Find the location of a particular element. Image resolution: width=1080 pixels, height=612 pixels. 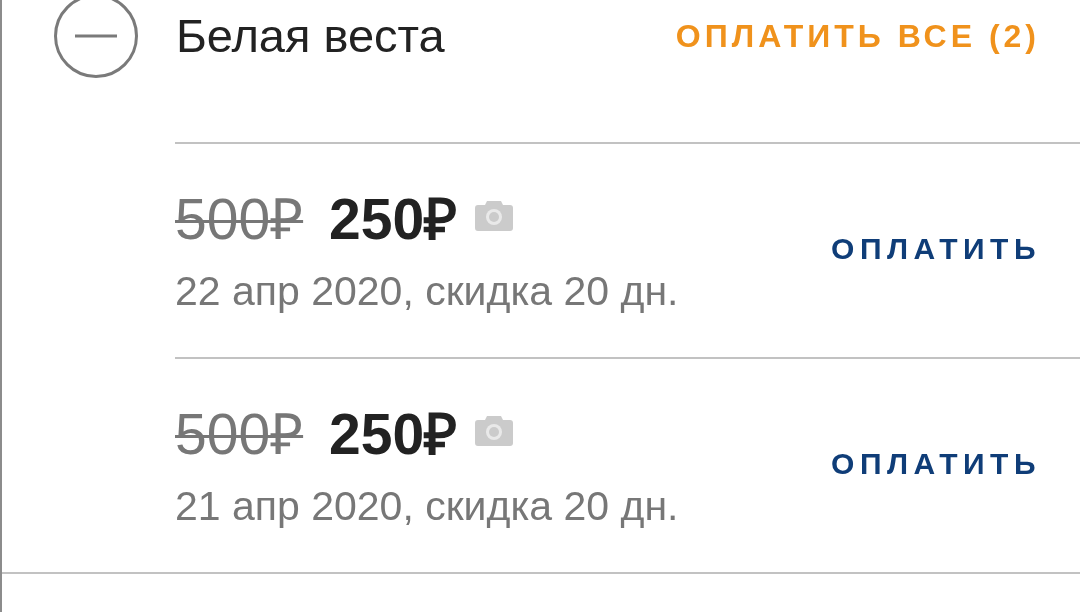

fine-details: 22 апр 2020, скидка 20 дн. is located at coordinates (427, 291).